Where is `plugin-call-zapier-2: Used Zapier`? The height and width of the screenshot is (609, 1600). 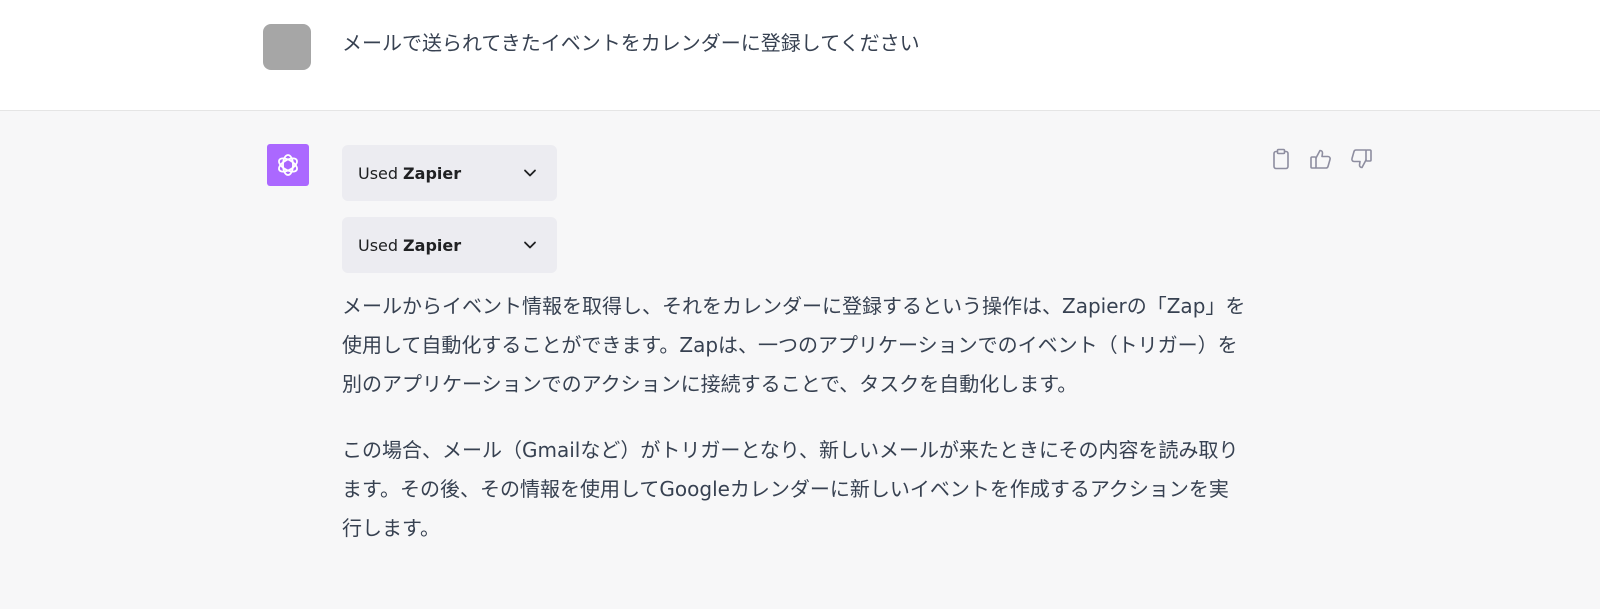
plugin-call-zapier-2: Used Zapier is located at coordinates (449, 245).